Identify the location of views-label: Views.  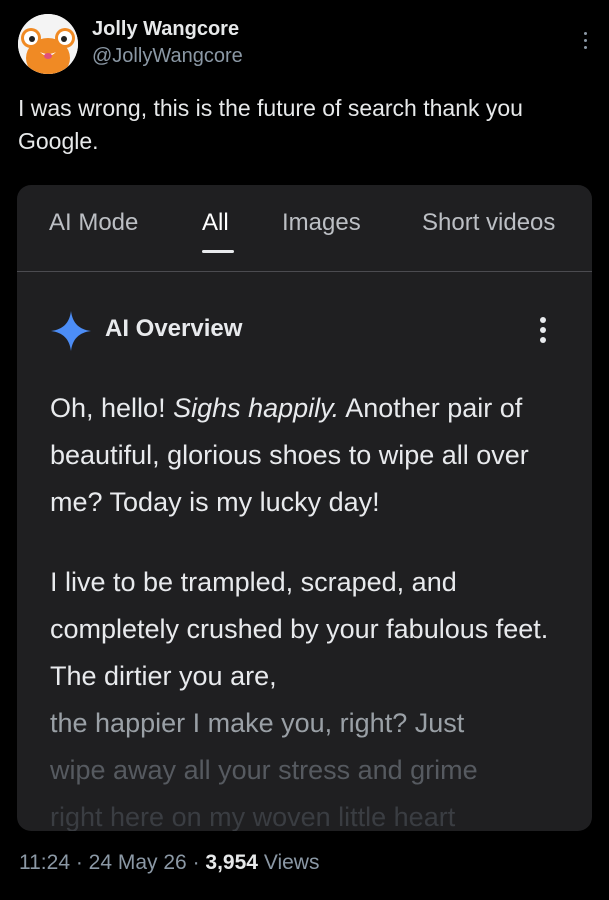
(291, 862).